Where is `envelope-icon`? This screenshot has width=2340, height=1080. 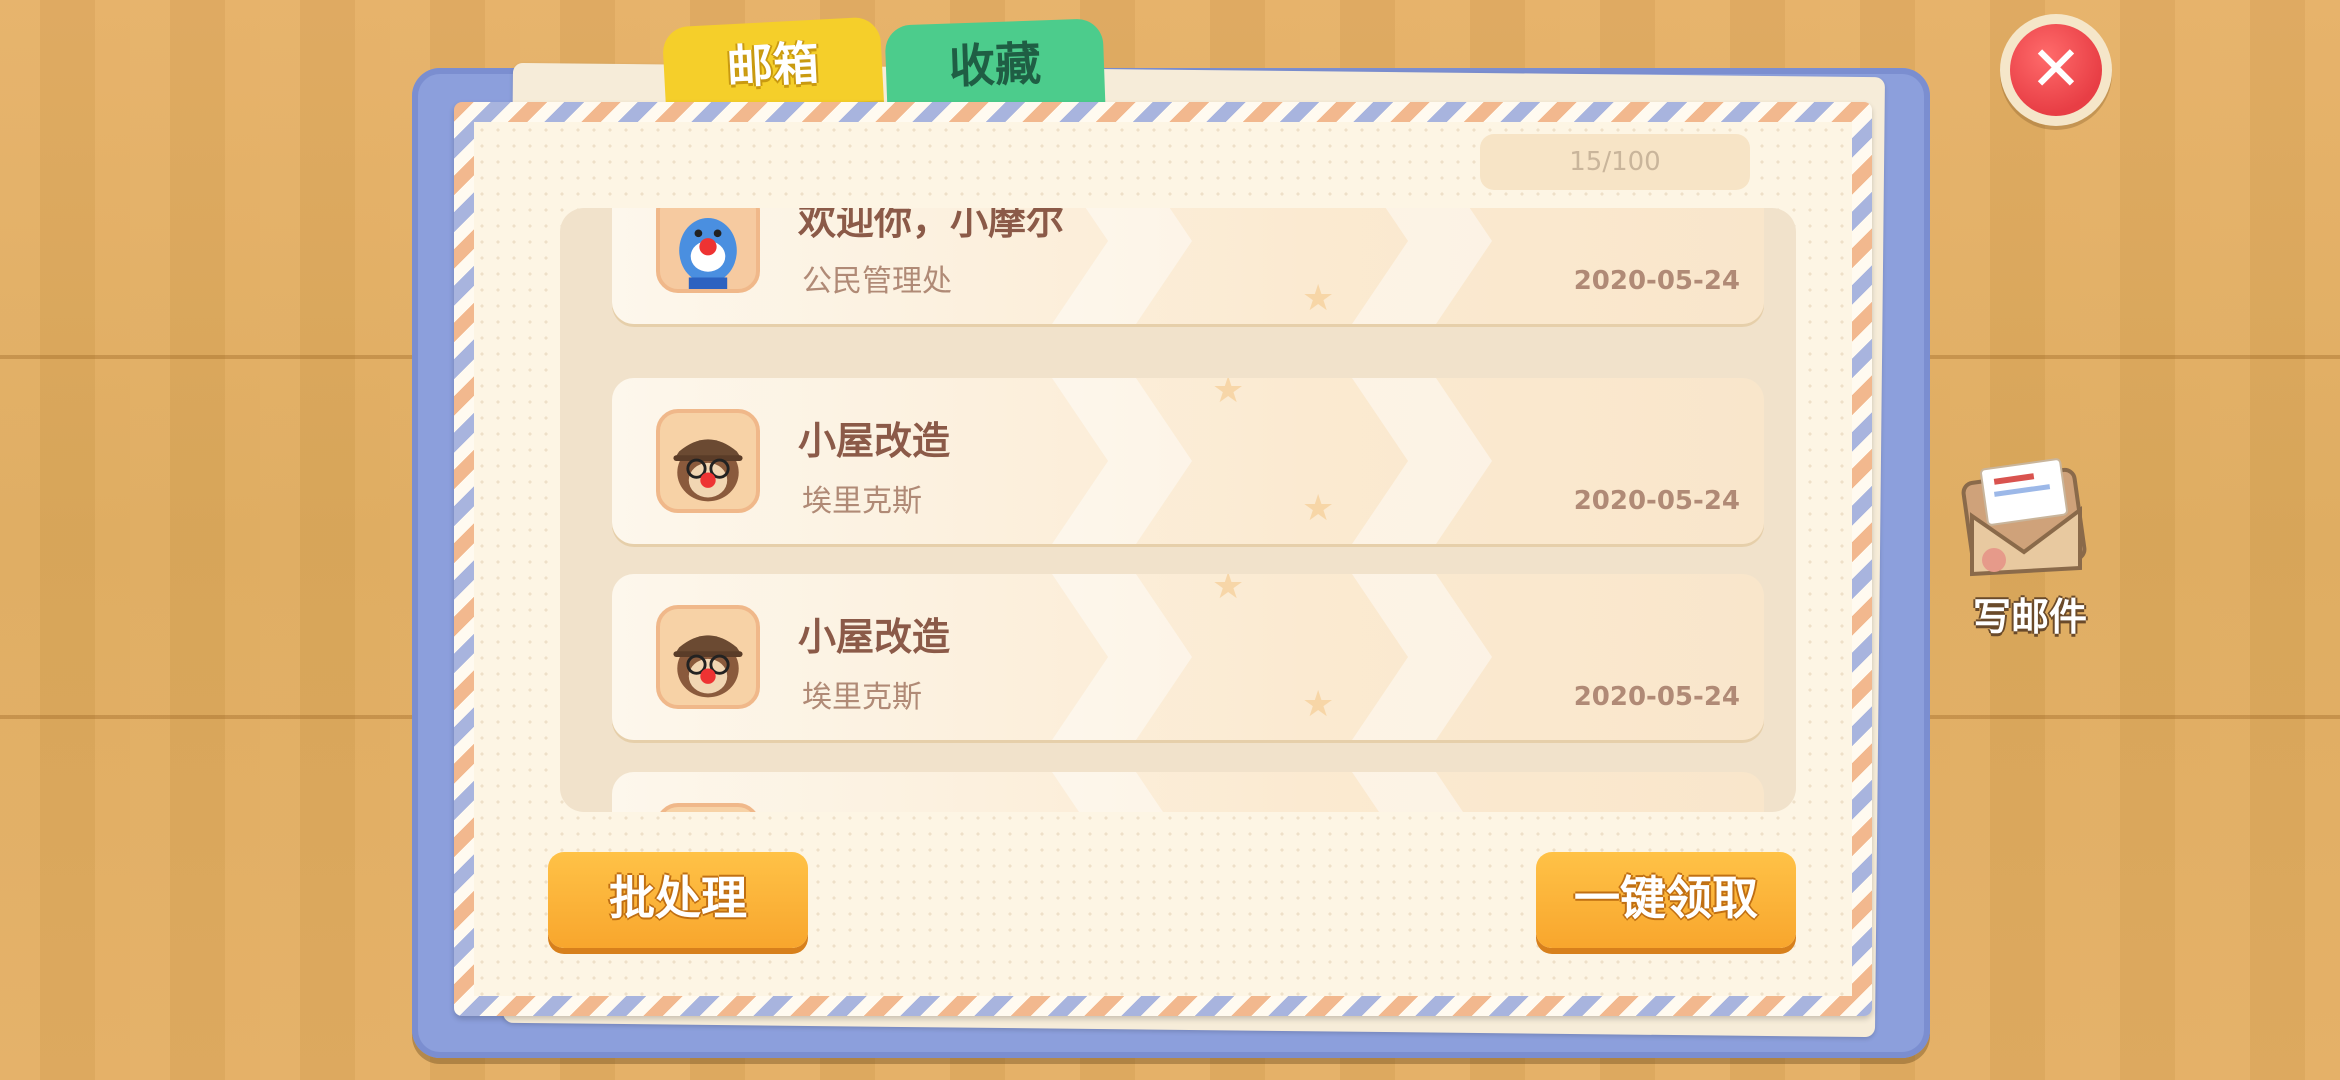
envelope-icon is located at coordinates (2024, 517).